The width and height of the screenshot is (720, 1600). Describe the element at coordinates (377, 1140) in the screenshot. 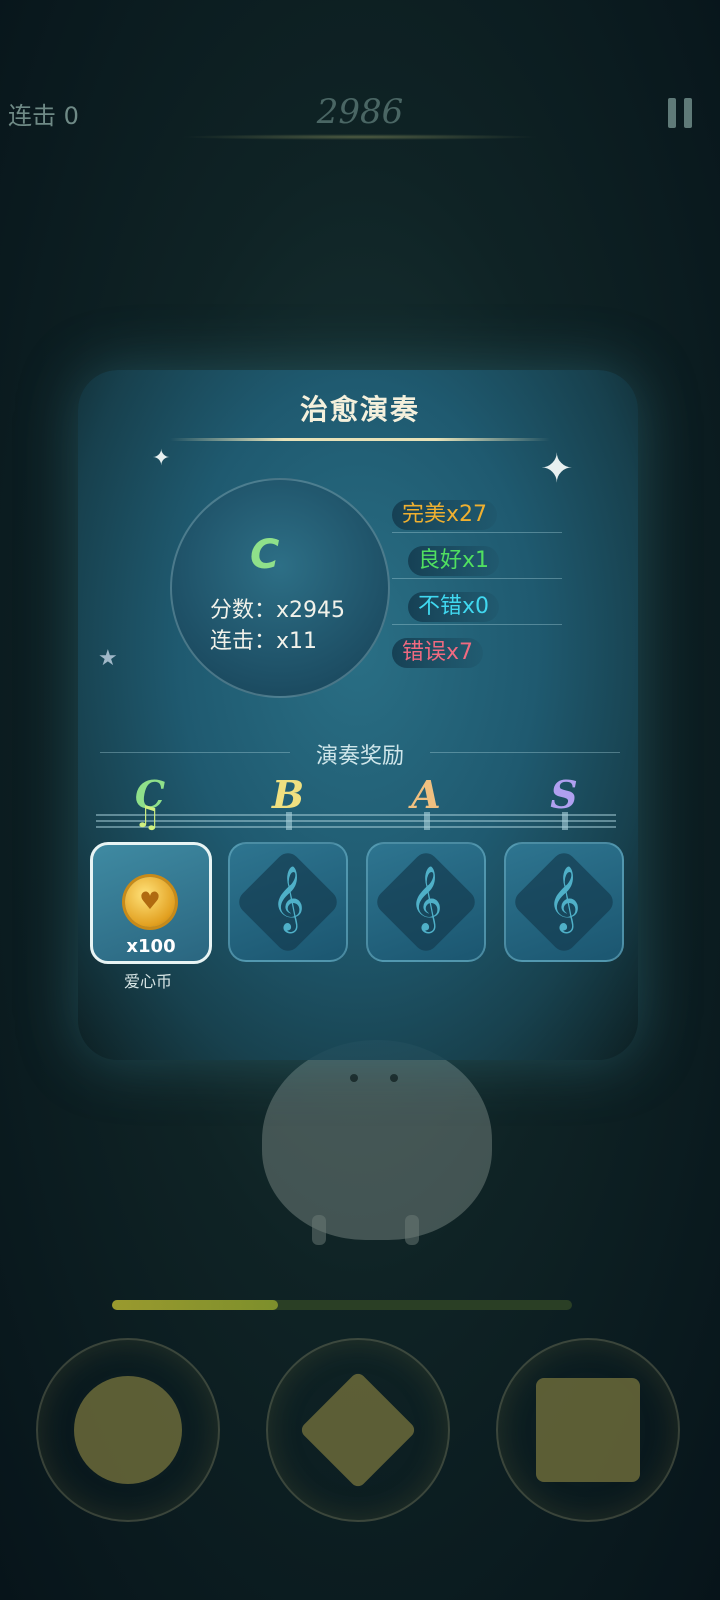

I see `background-creature` at that location.